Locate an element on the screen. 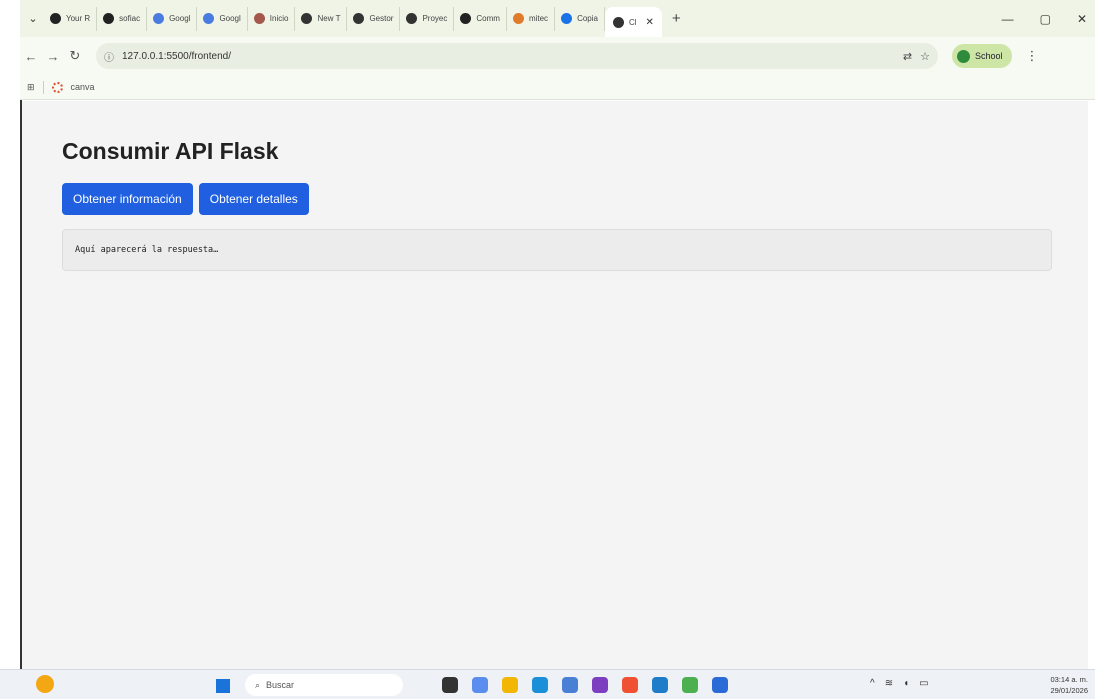  search-placeholder: Buscar is located at coordinates (280, 685).